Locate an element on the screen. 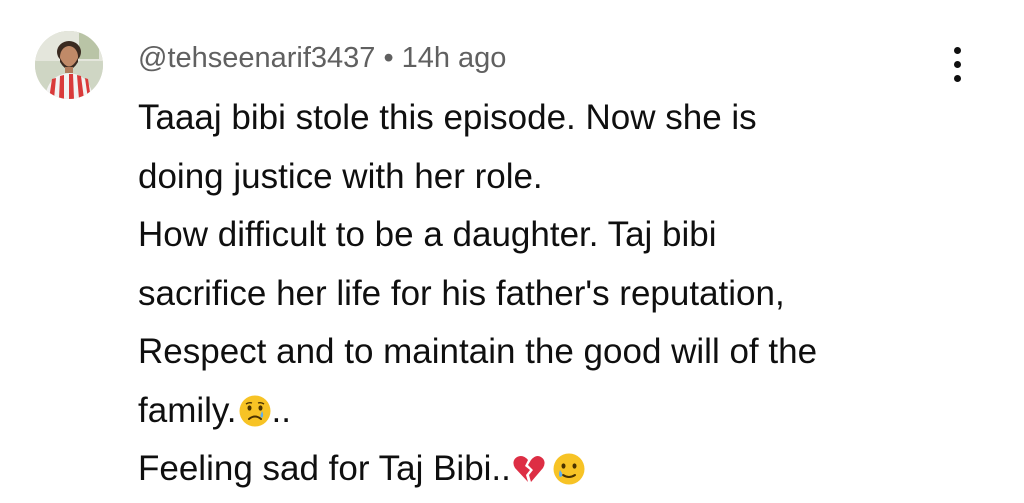 The width and height of the screenshot is (1024, 503). comment-line-2: doing justice with her role. is located at coordinates (340, 176).